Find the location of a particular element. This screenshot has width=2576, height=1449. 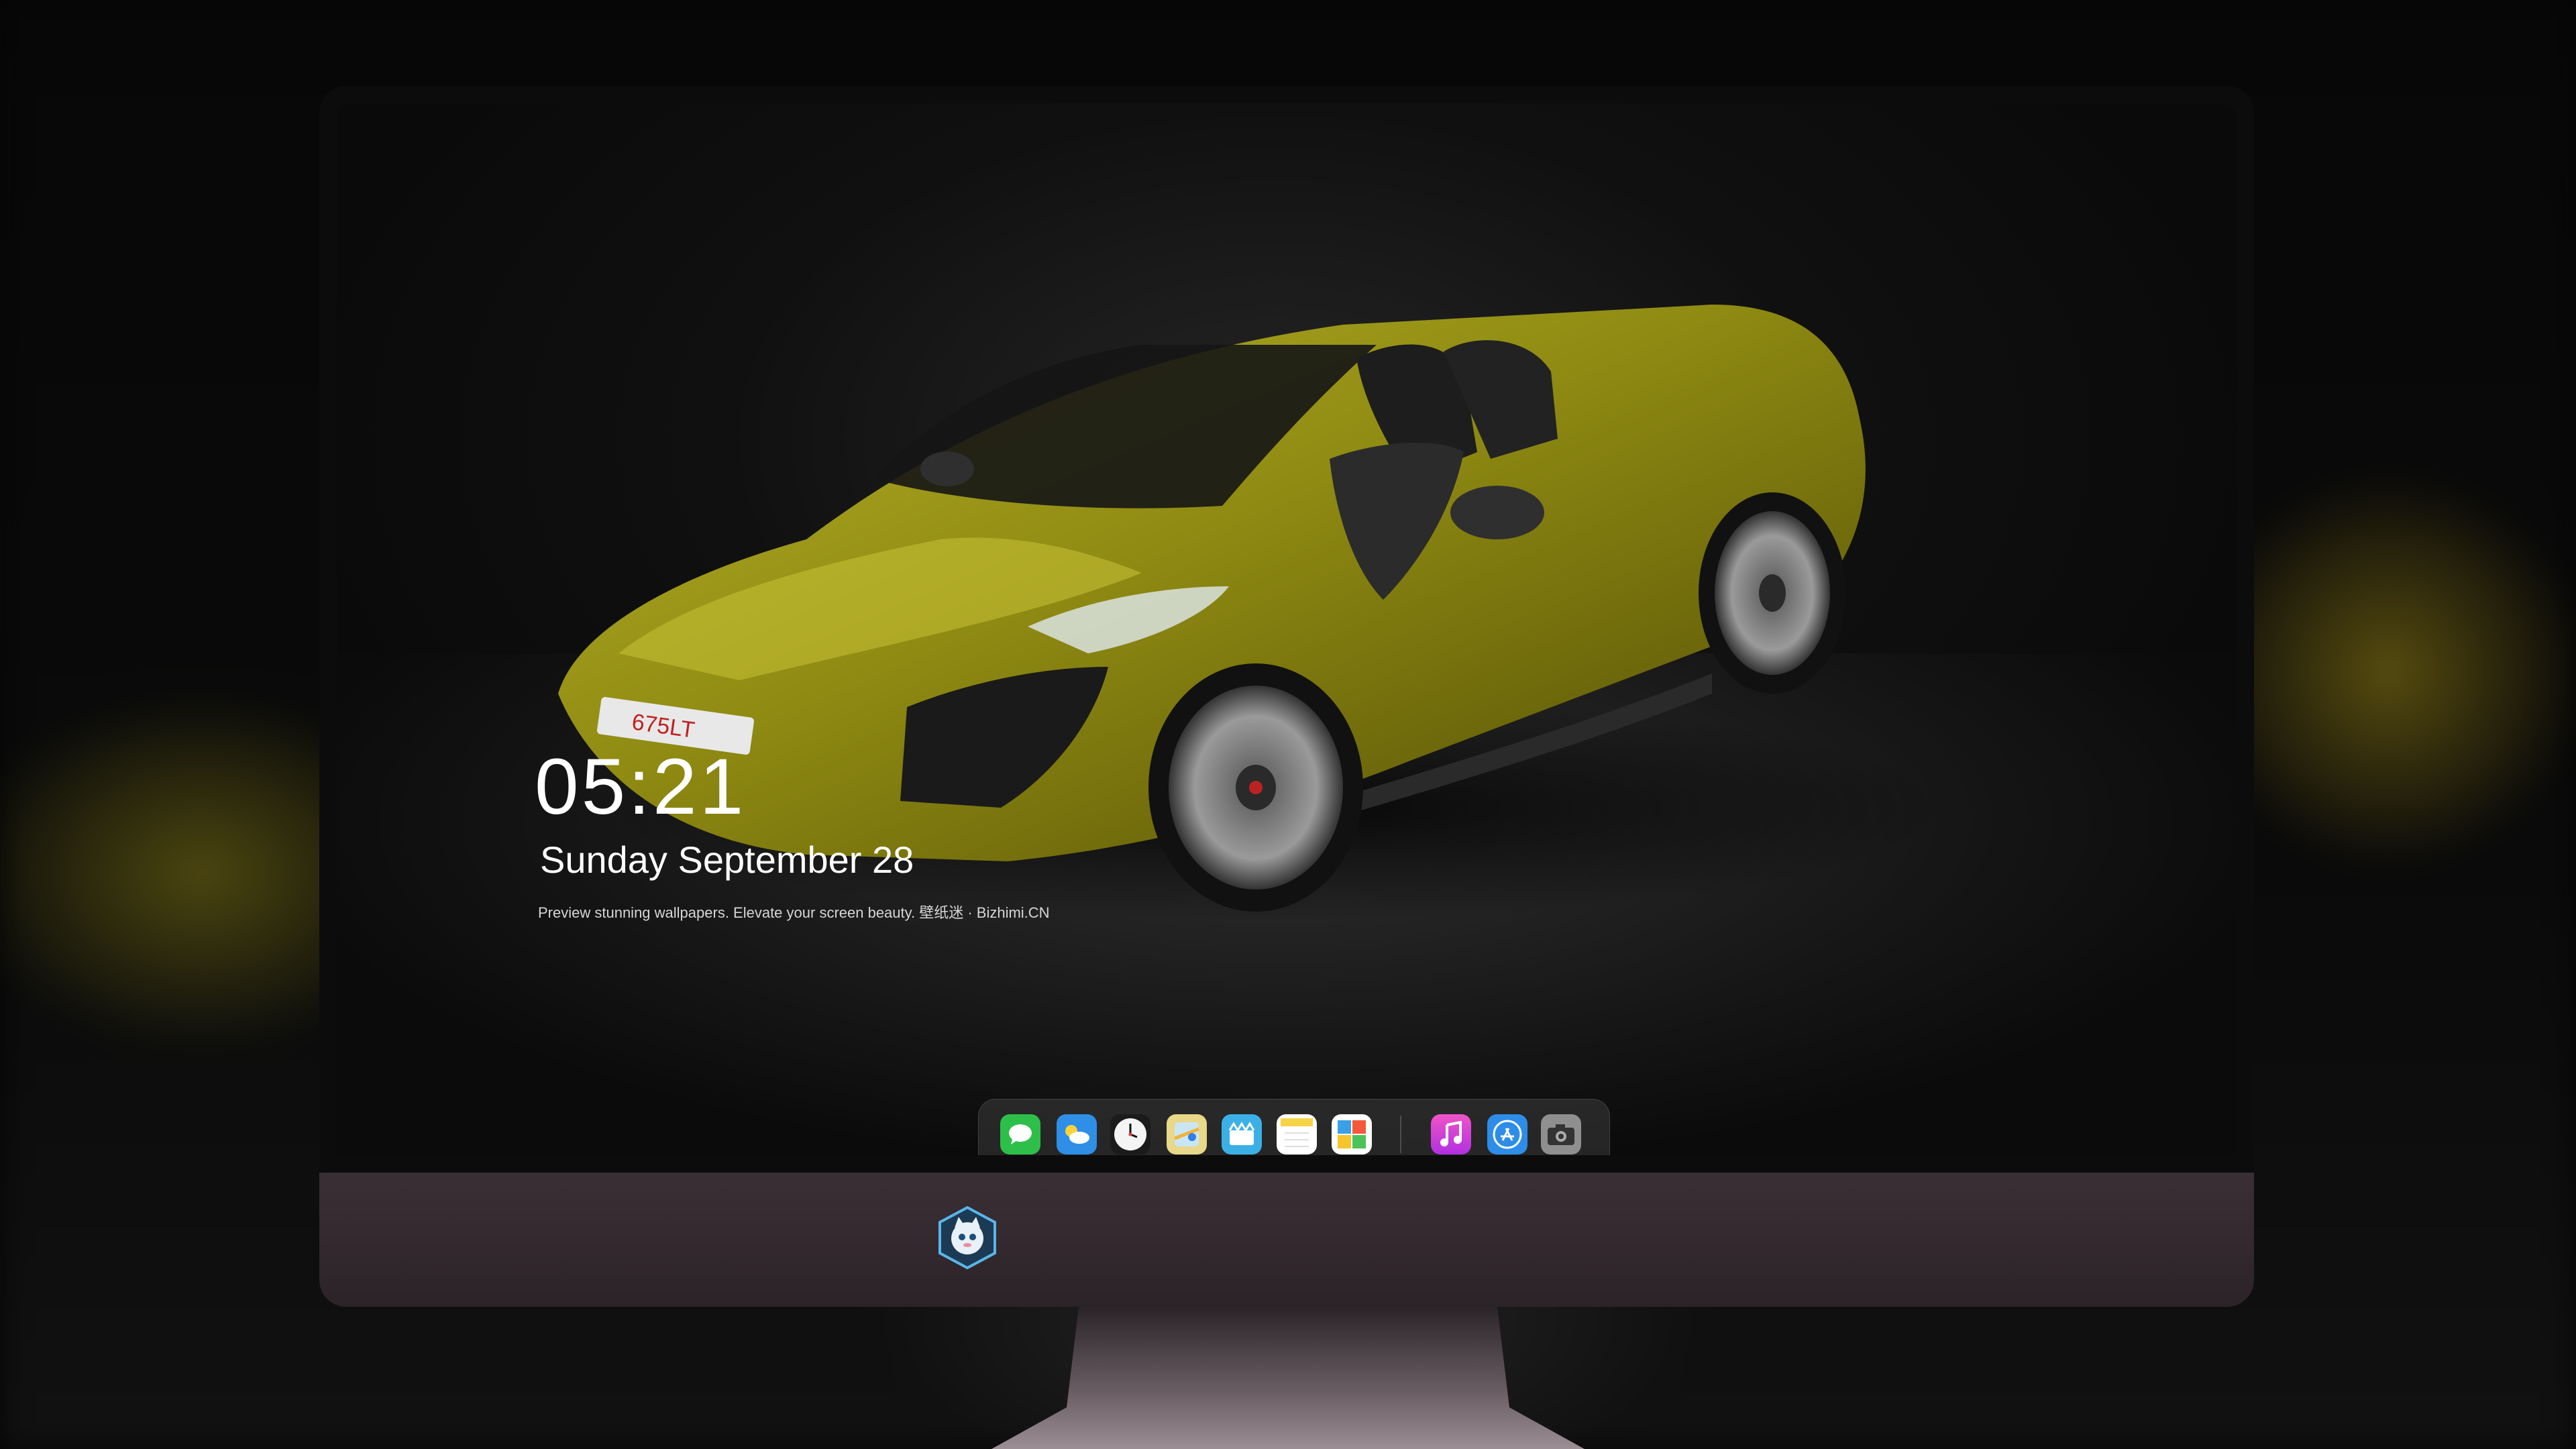

cat-astronaut-logo-icon is located at coordinates (967, 1237).